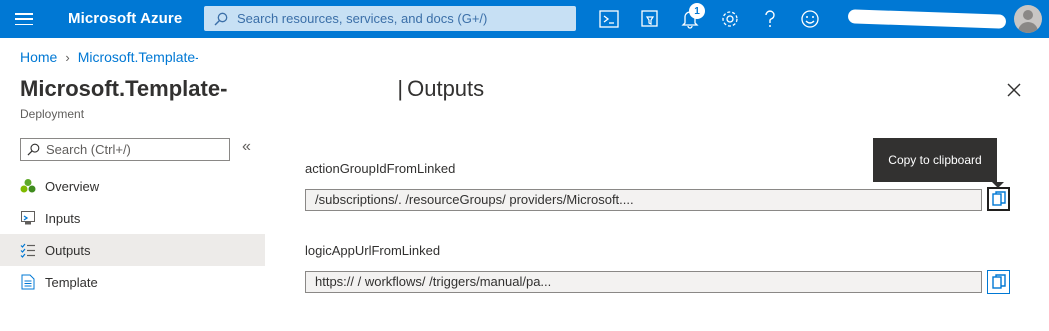  I want to click on inputs-icon, so click(28, 218).